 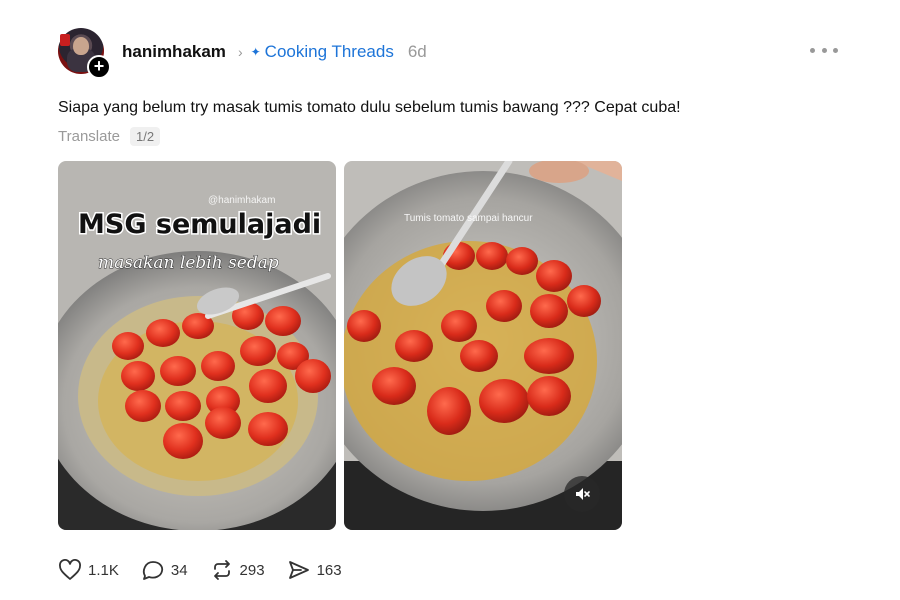 I want to click on share-button: 163, so click(x=314, y=570).